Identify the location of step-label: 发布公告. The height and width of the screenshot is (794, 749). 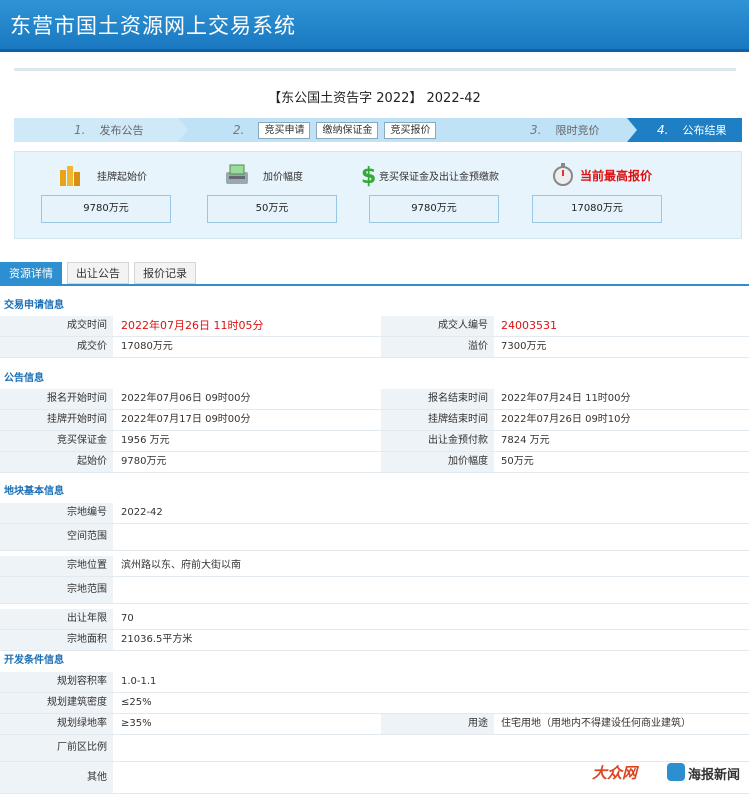
(121, 130).